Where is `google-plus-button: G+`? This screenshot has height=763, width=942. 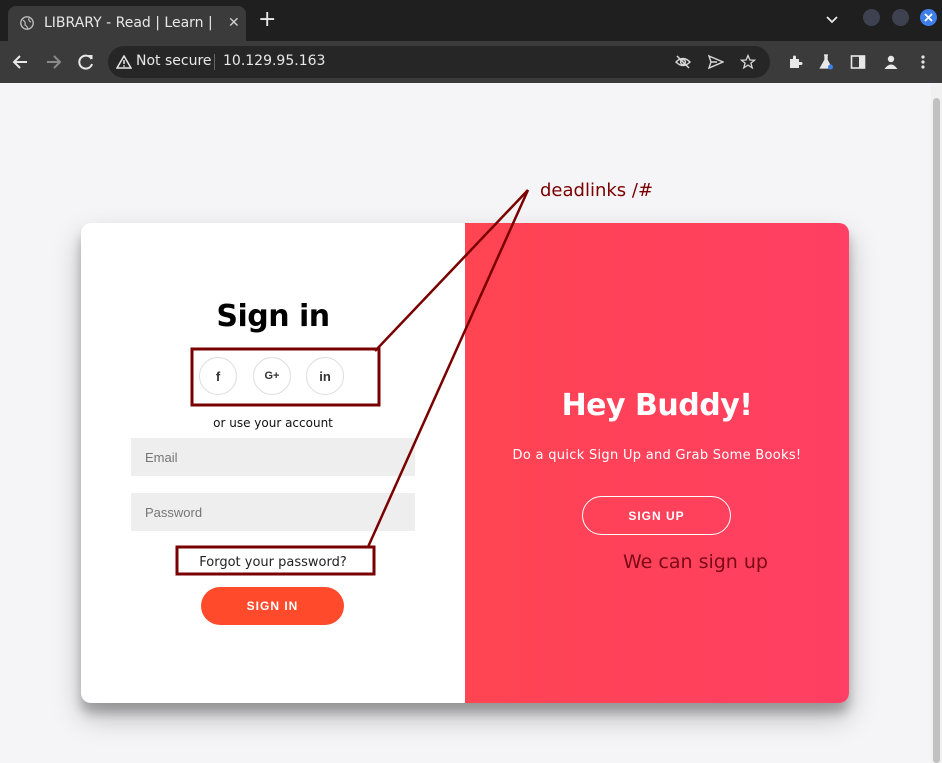
google-plus-button: G+ is located at coordinates (272, 376).